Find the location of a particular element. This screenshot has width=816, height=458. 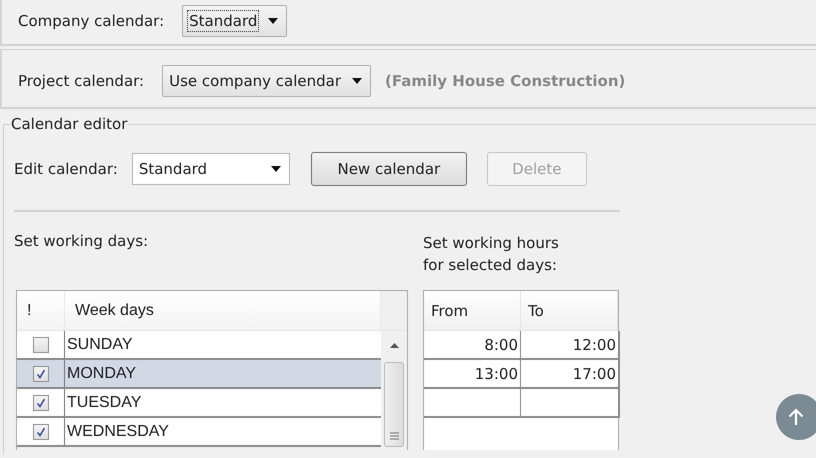

table-cell: 8:00 is located at coordinates (472, 344).